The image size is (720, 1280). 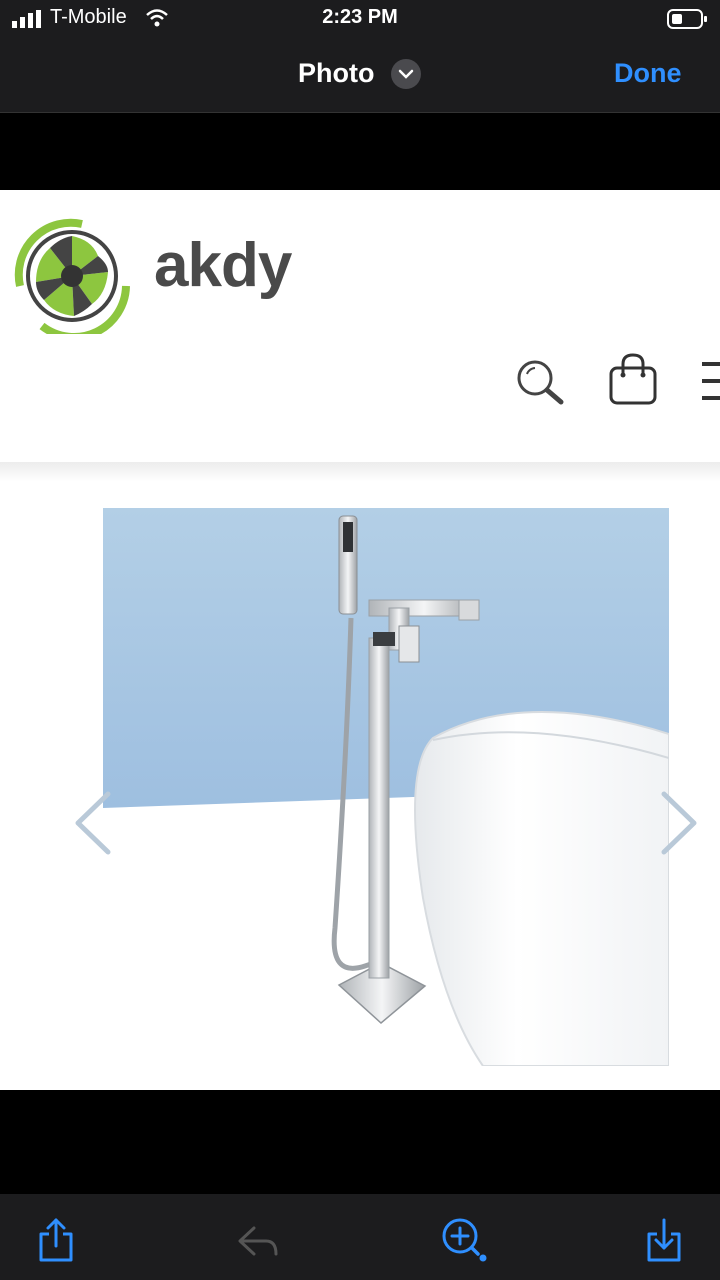 What do you see at coordinates (541, 382) in the screenshot?
I see `search-icon` at bounding box center [541, 382].